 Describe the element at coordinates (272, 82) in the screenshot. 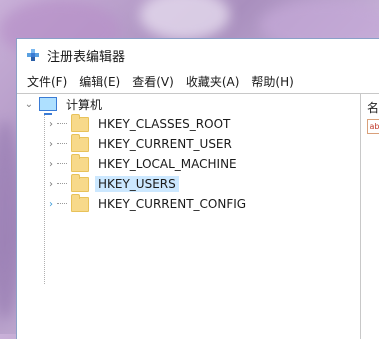

I see `menu-help: 帮助(H)` at that location.